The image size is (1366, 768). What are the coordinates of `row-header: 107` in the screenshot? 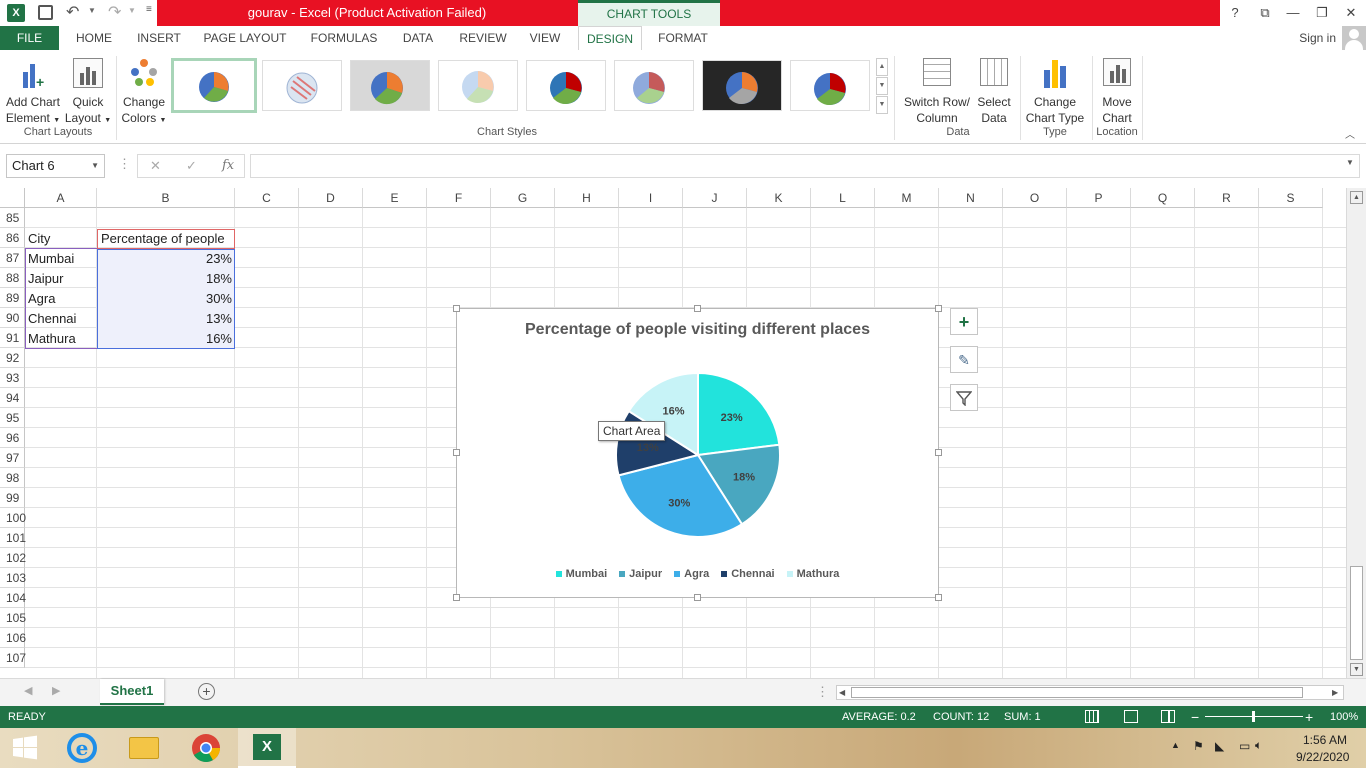 It's located at (13, 658).